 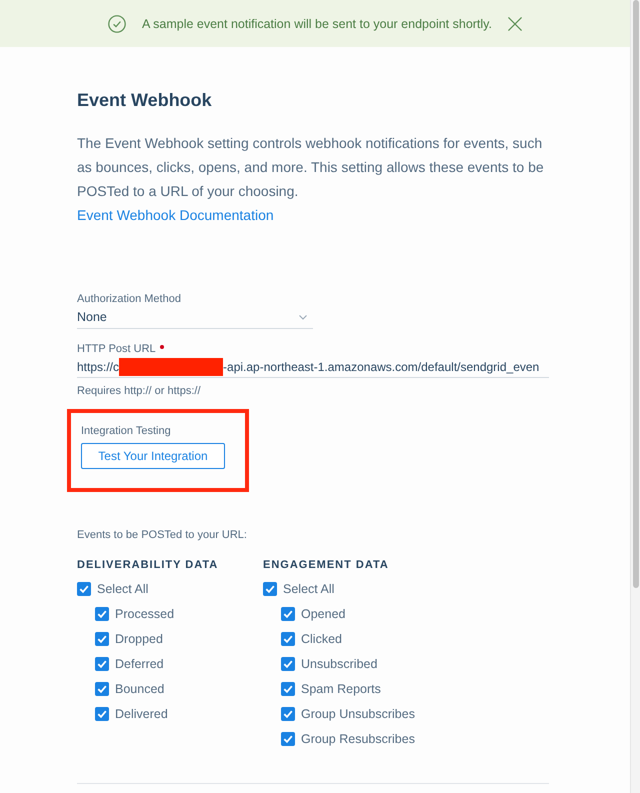 What do you see at coordinates (129, 299) in the screenshot?
I see `field-label: Authorization Method` at bounding box center [129, 299].